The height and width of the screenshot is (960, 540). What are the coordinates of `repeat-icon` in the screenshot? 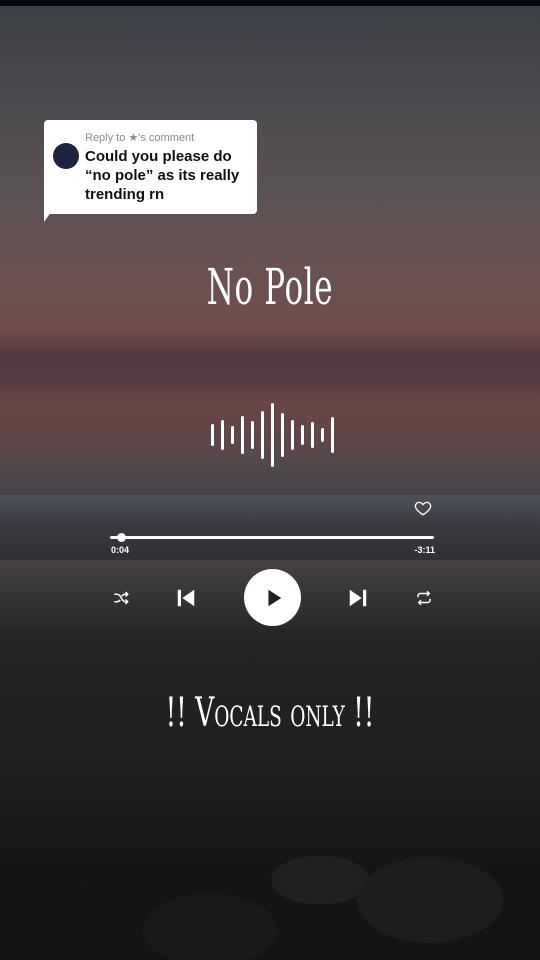 It's located at (424, 598).